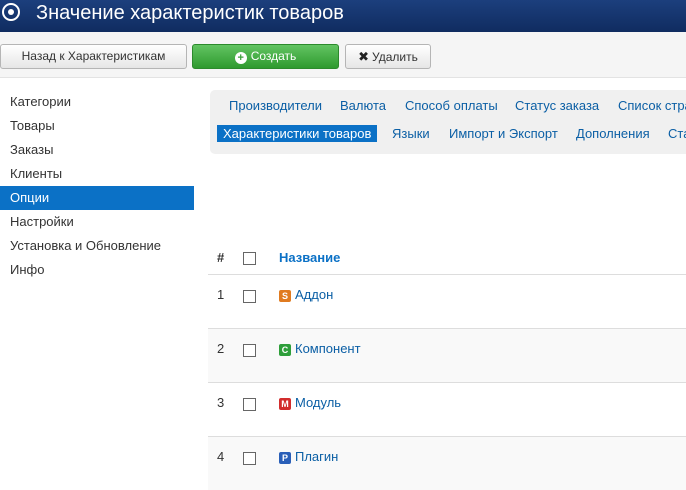  I want to click on target-icon, so click(11, 12).